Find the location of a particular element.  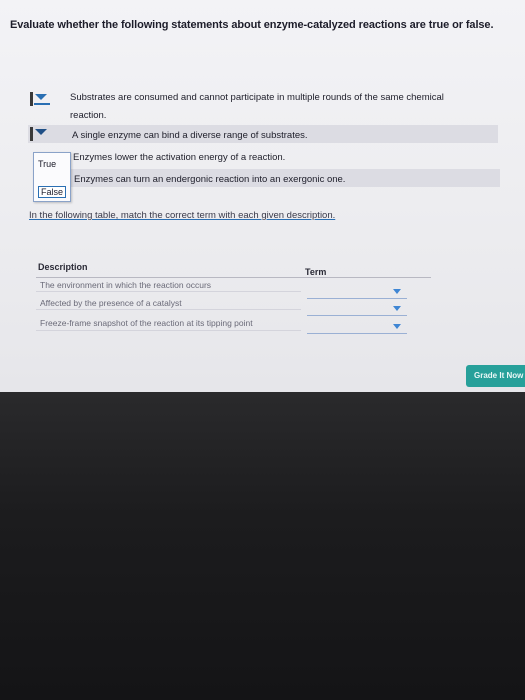

table-header-divider is located at coordinates (233, 277).